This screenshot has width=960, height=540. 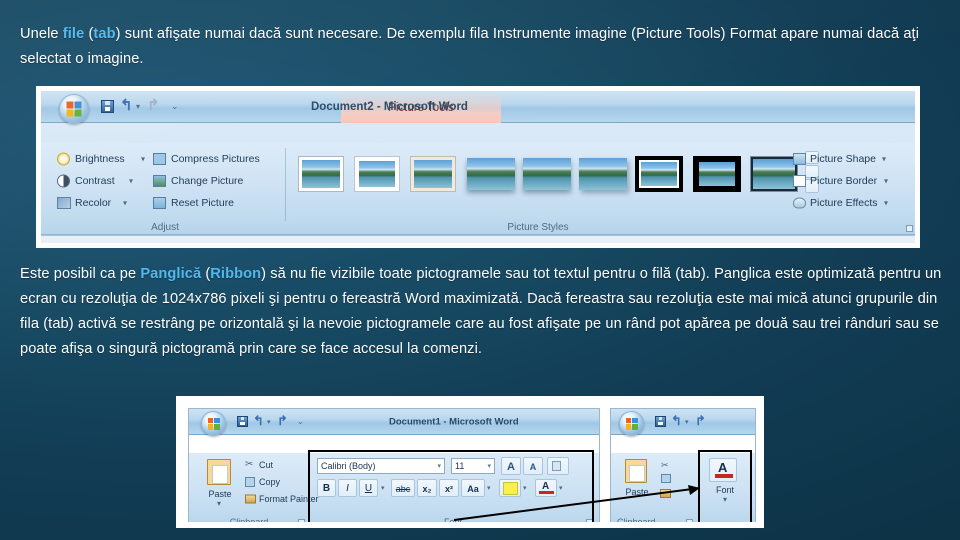 I want to click on title-bar-wide: Document1 - Microsoft Word ↰ ▾ ↱ ⌄, so click(x=394, y=422).